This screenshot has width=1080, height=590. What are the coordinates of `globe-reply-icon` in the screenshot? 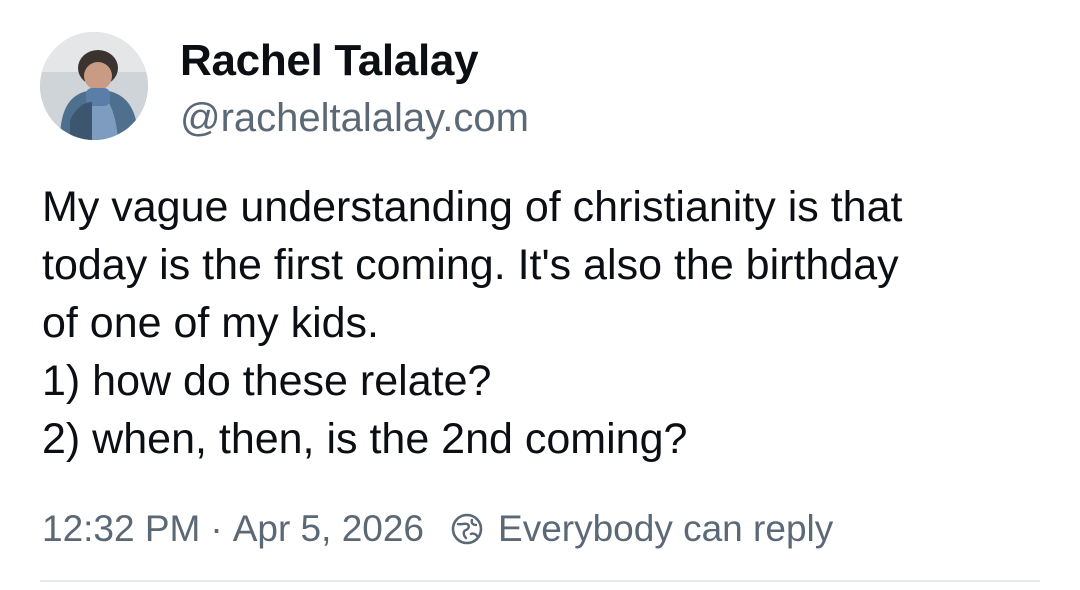 It's located at (467, 529).